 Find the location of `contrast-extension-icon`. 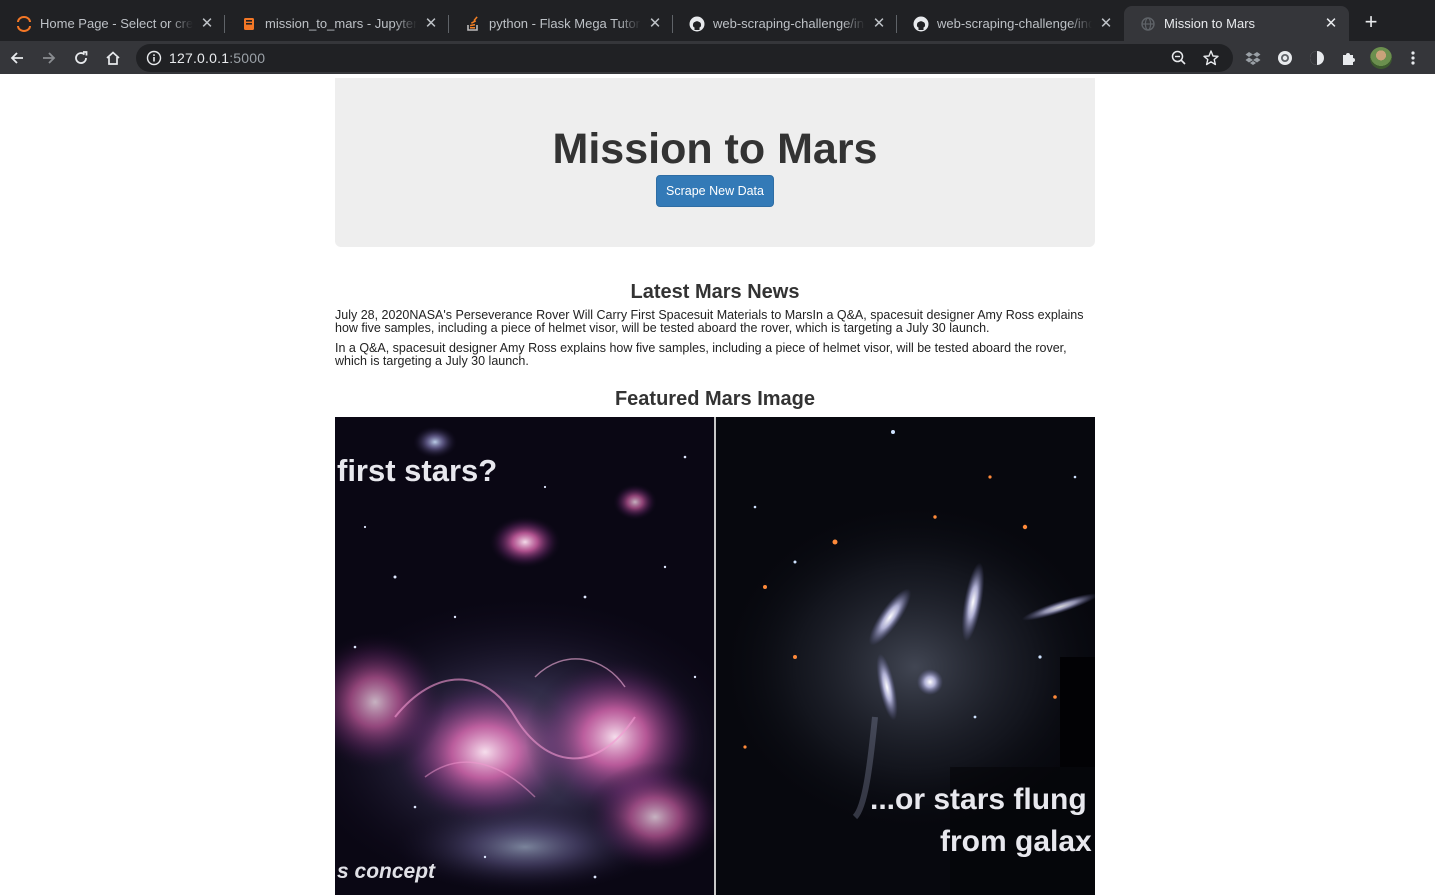

contrast-extension-icon is located at coordinates (1317, 58).